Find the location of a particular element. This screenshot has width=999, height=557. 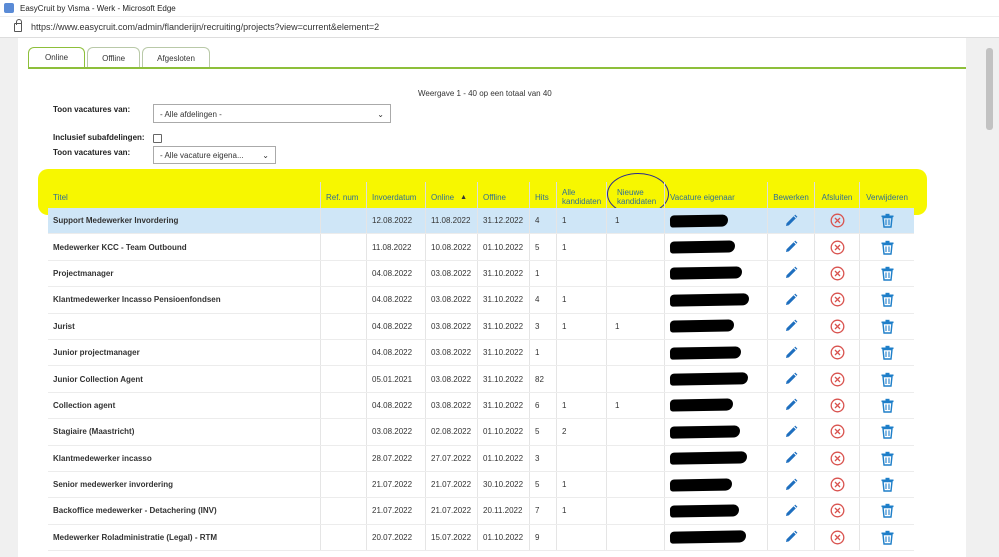

cell-title: Junior Collection Agent is located at coordinates (184, 379).